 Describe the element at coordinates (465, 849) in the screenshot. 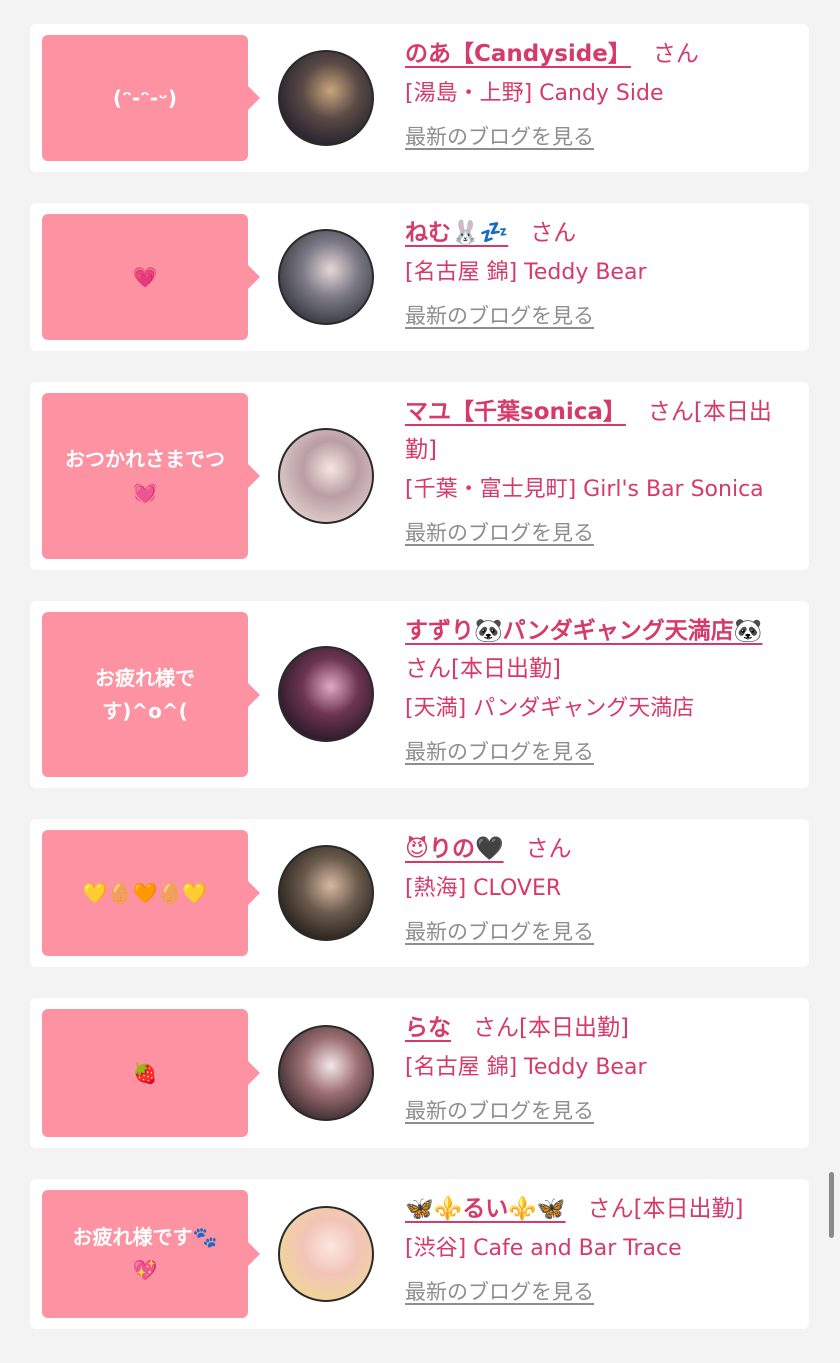

I see `profile-name-link: 😈りの🖤` at that location.